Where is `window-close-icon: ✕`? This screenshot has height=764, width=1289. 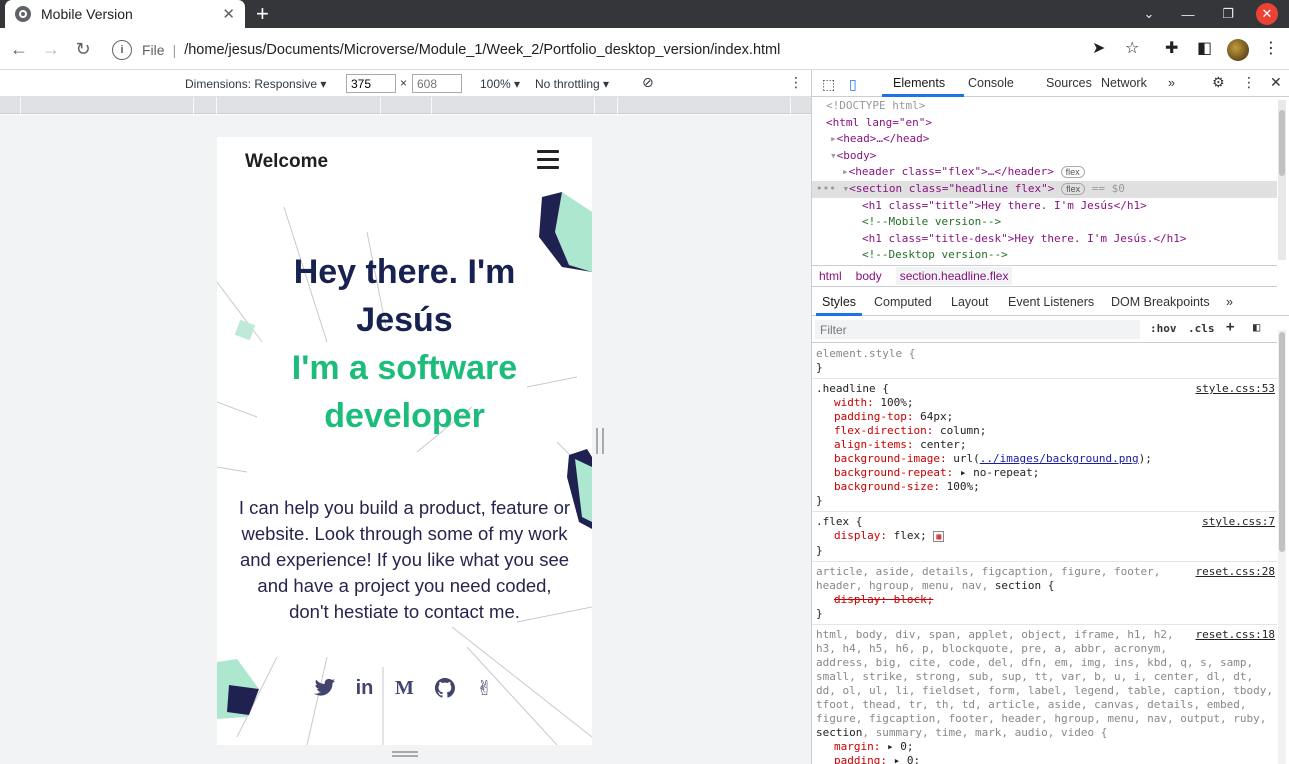
window-close-icon: ✕ is located at coordinates (1267, 14).